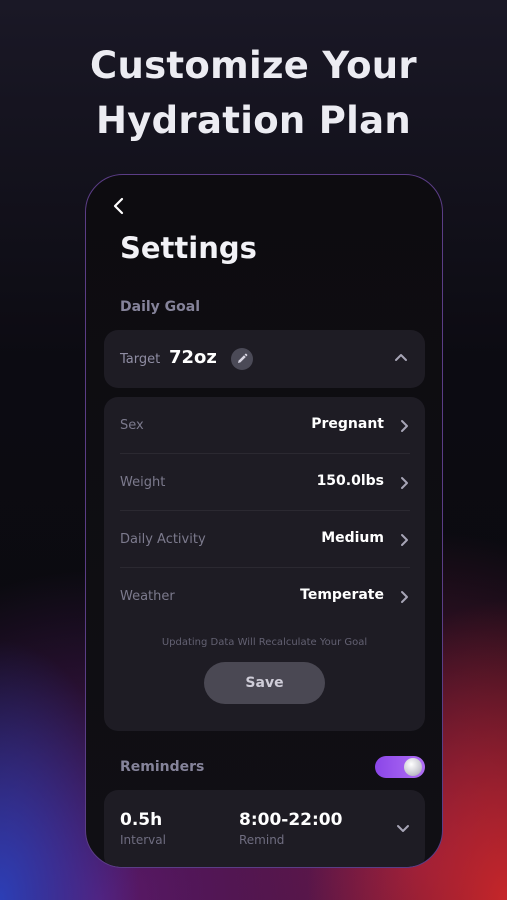 The height and width of the screenshot is (900, 507). I want to click on row-label: Sex, so click(132, 425).